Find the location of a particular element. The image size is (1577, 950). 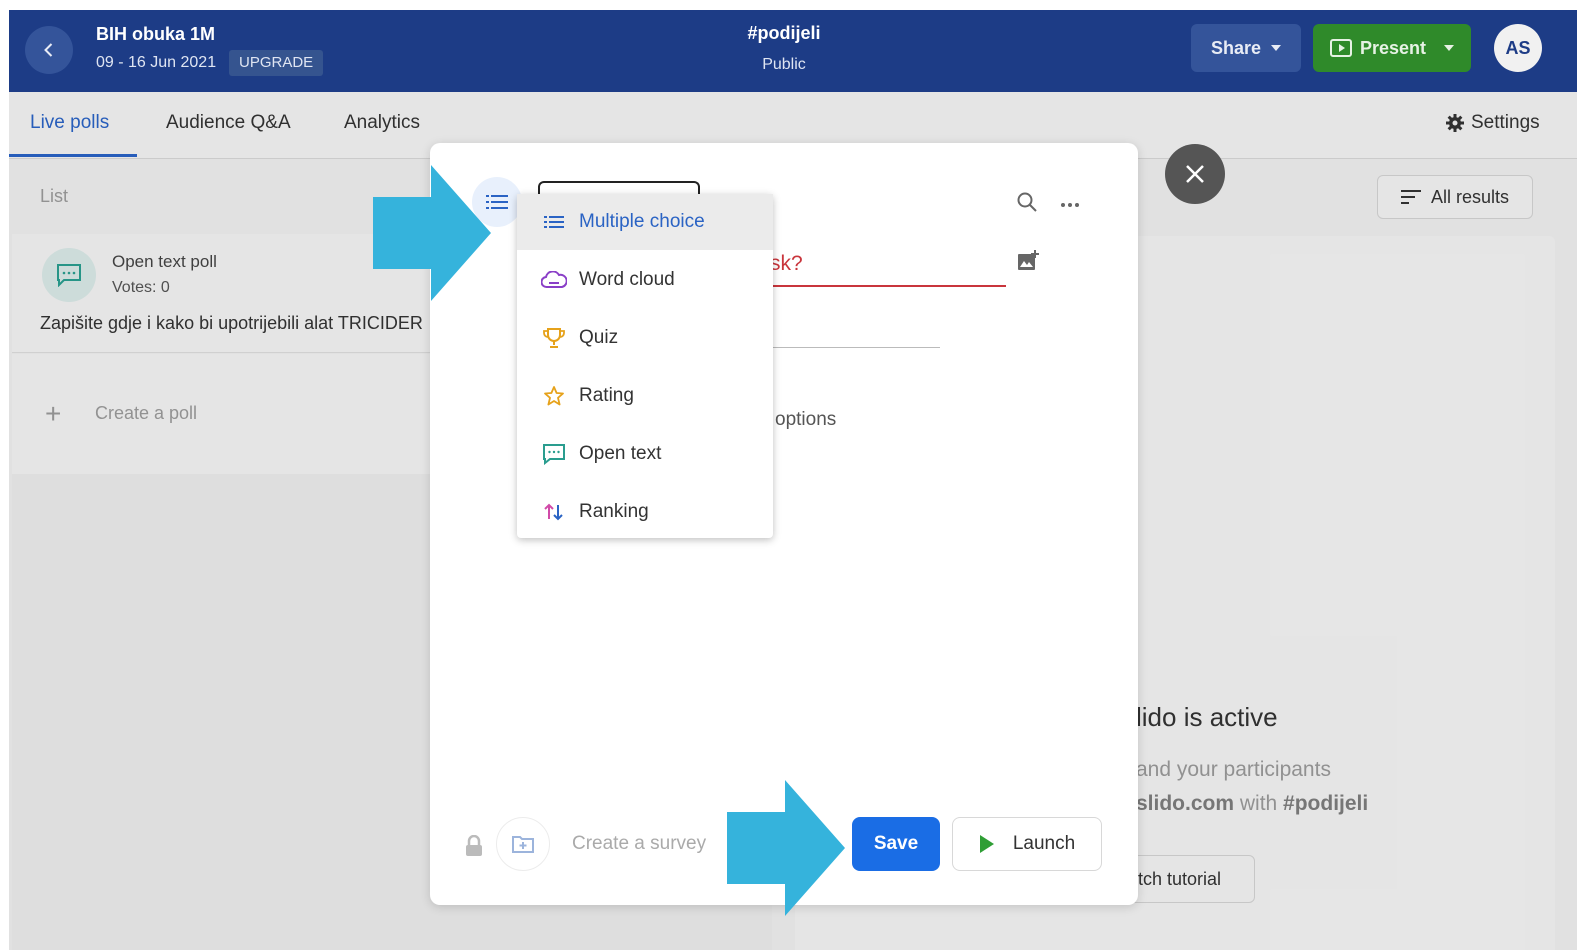

options-label: options is located at coordinates (805, 420).